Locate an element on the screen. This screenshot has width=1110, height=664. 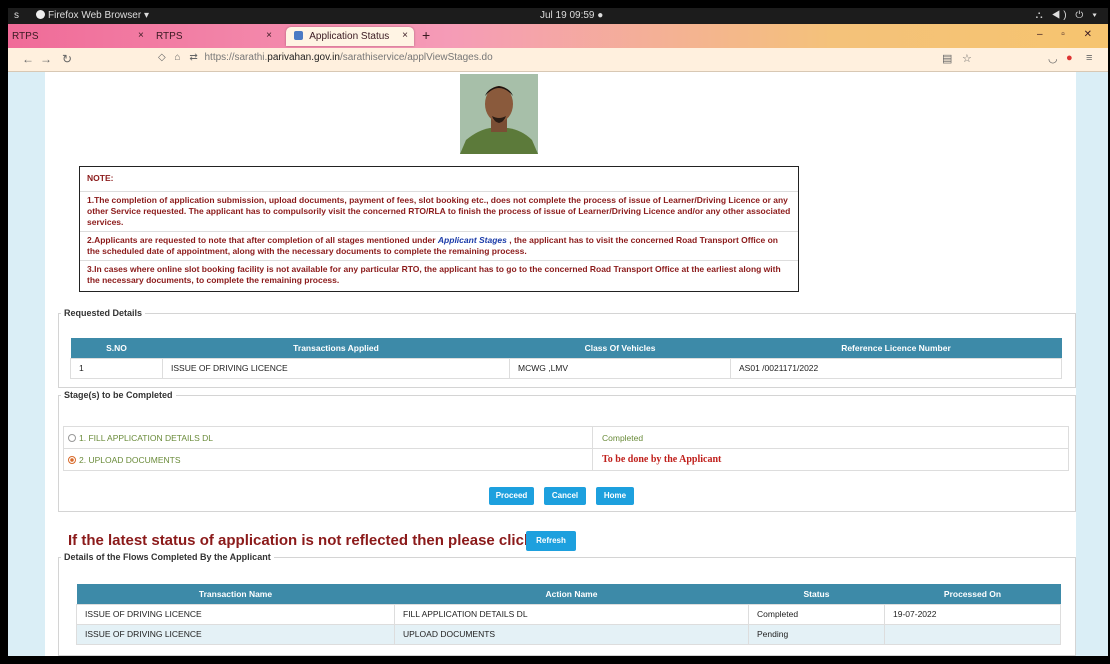
table-cell: 1 is located at coordinates (116, 368).